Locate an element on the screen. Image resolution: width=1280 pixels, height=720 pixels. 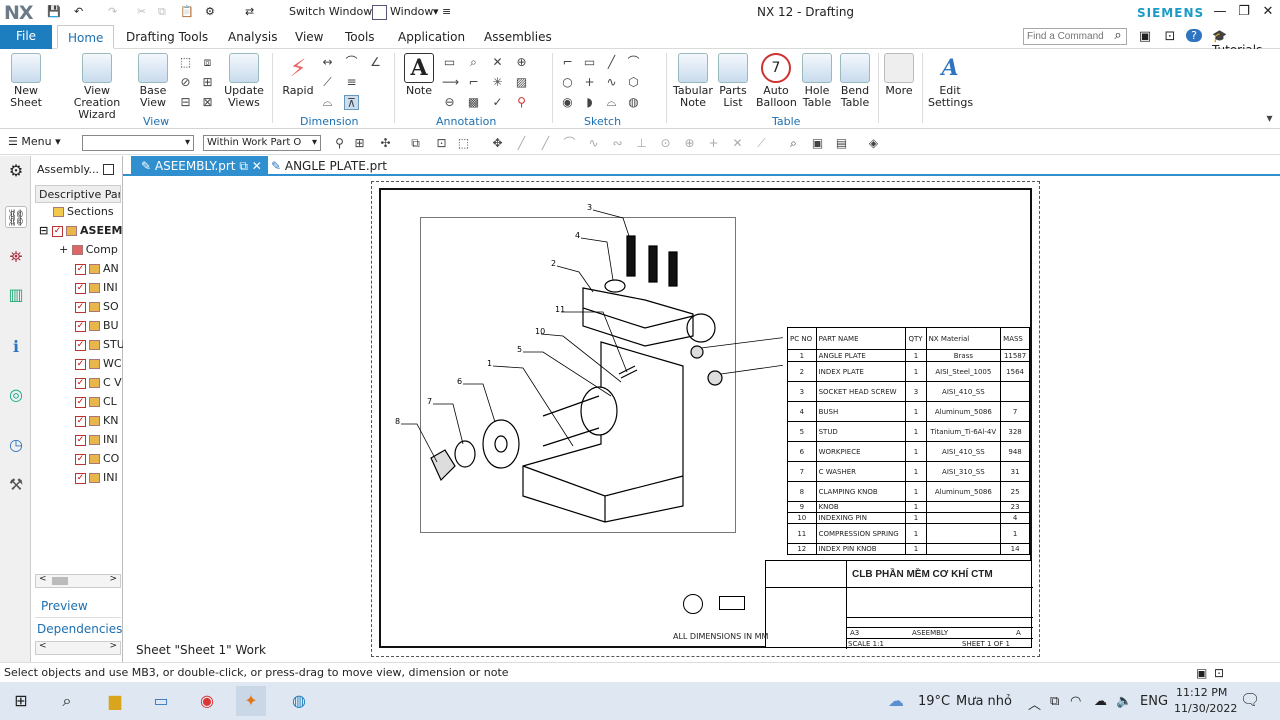
reuse-library-icon: ▥ is located at coordinates (16, 295).